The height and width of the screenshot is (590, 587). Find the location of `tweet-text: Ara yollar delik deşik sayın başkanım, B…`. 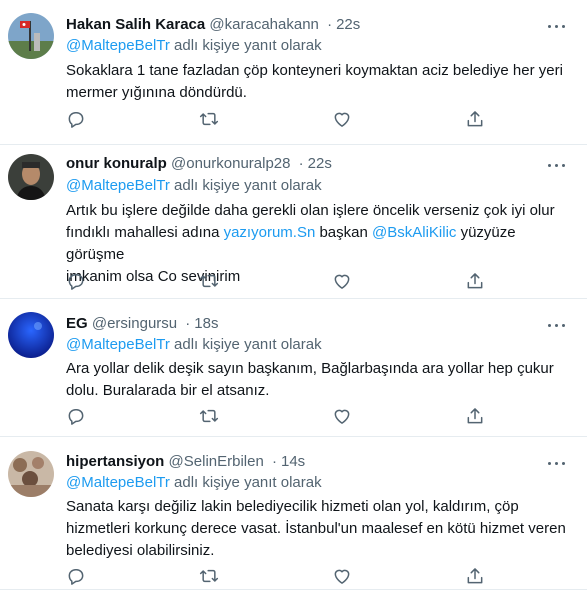

tweet-text: Ara yollar delik deşik sayın başkanım, B… is located at coordinates (319, 380).